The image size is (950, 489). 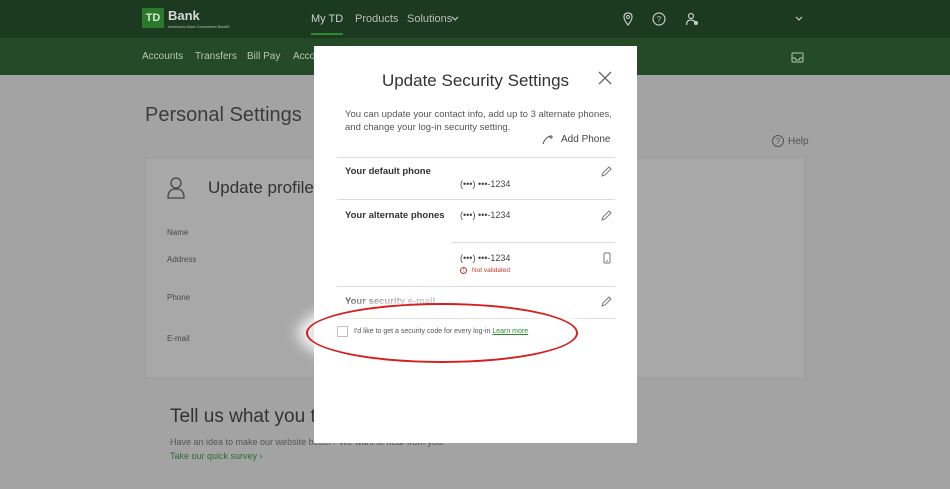 I want to click on bank-tagline: America's Most Convenient Bank®, so click(x=199, y=26).